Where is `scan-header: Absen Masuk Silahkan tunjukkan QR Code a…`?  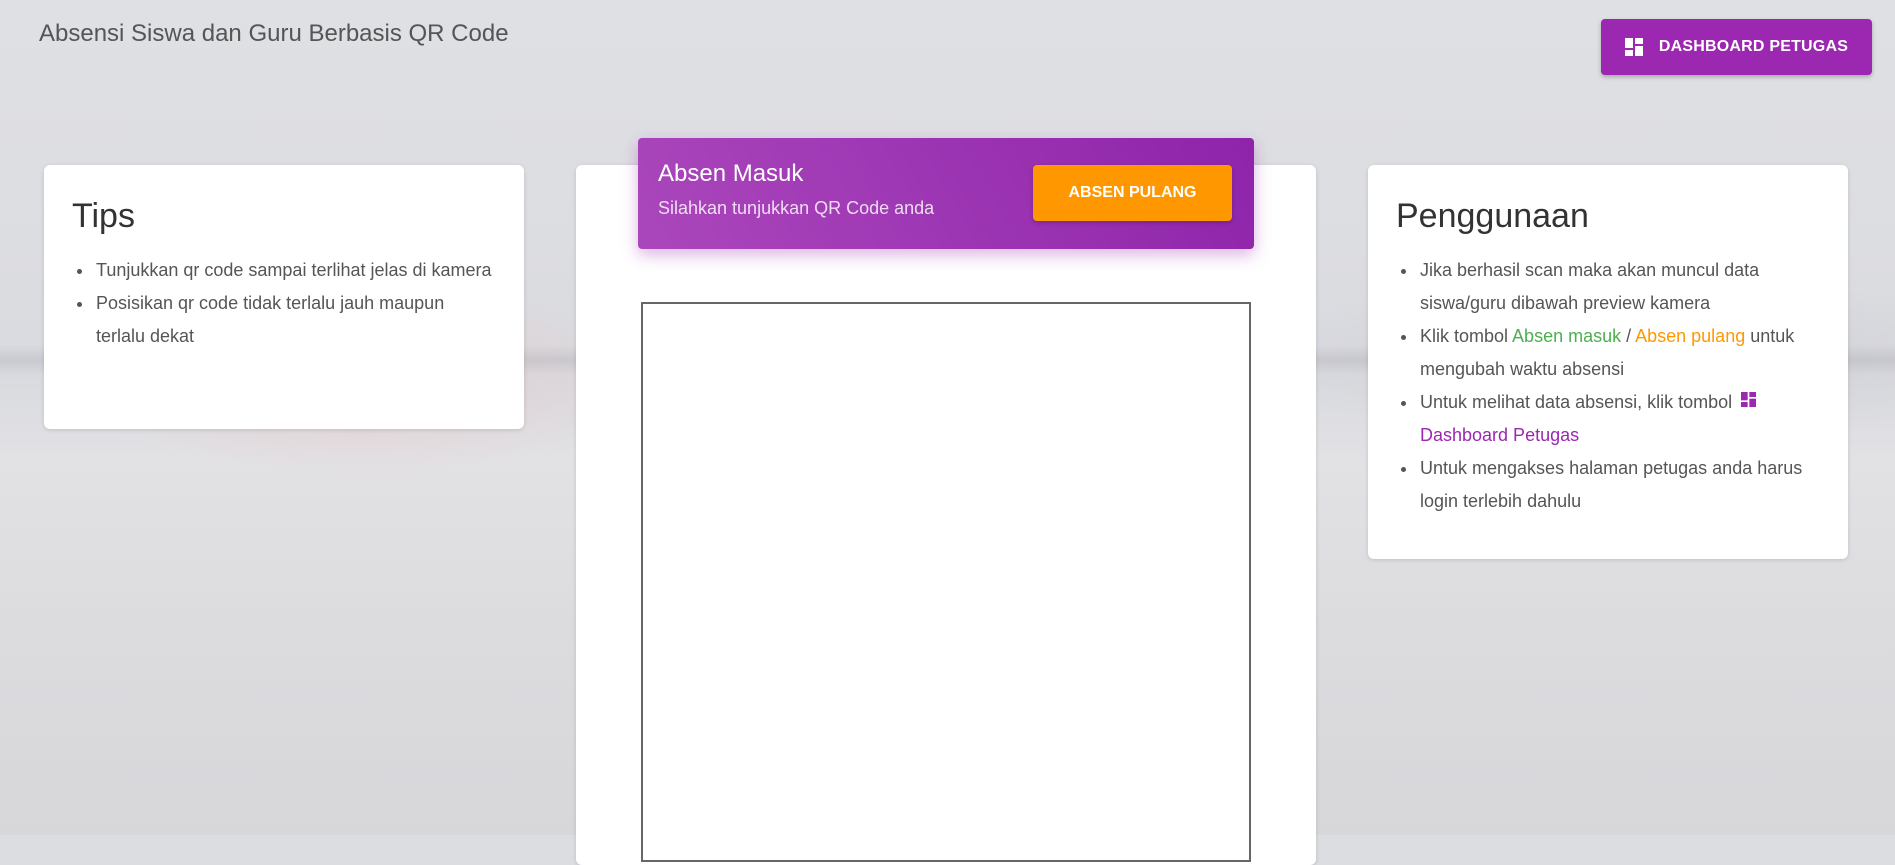
scan-header: Absen Masuk Silahkan tunjukkan QR Code a… is located at coordinates (946, 193).